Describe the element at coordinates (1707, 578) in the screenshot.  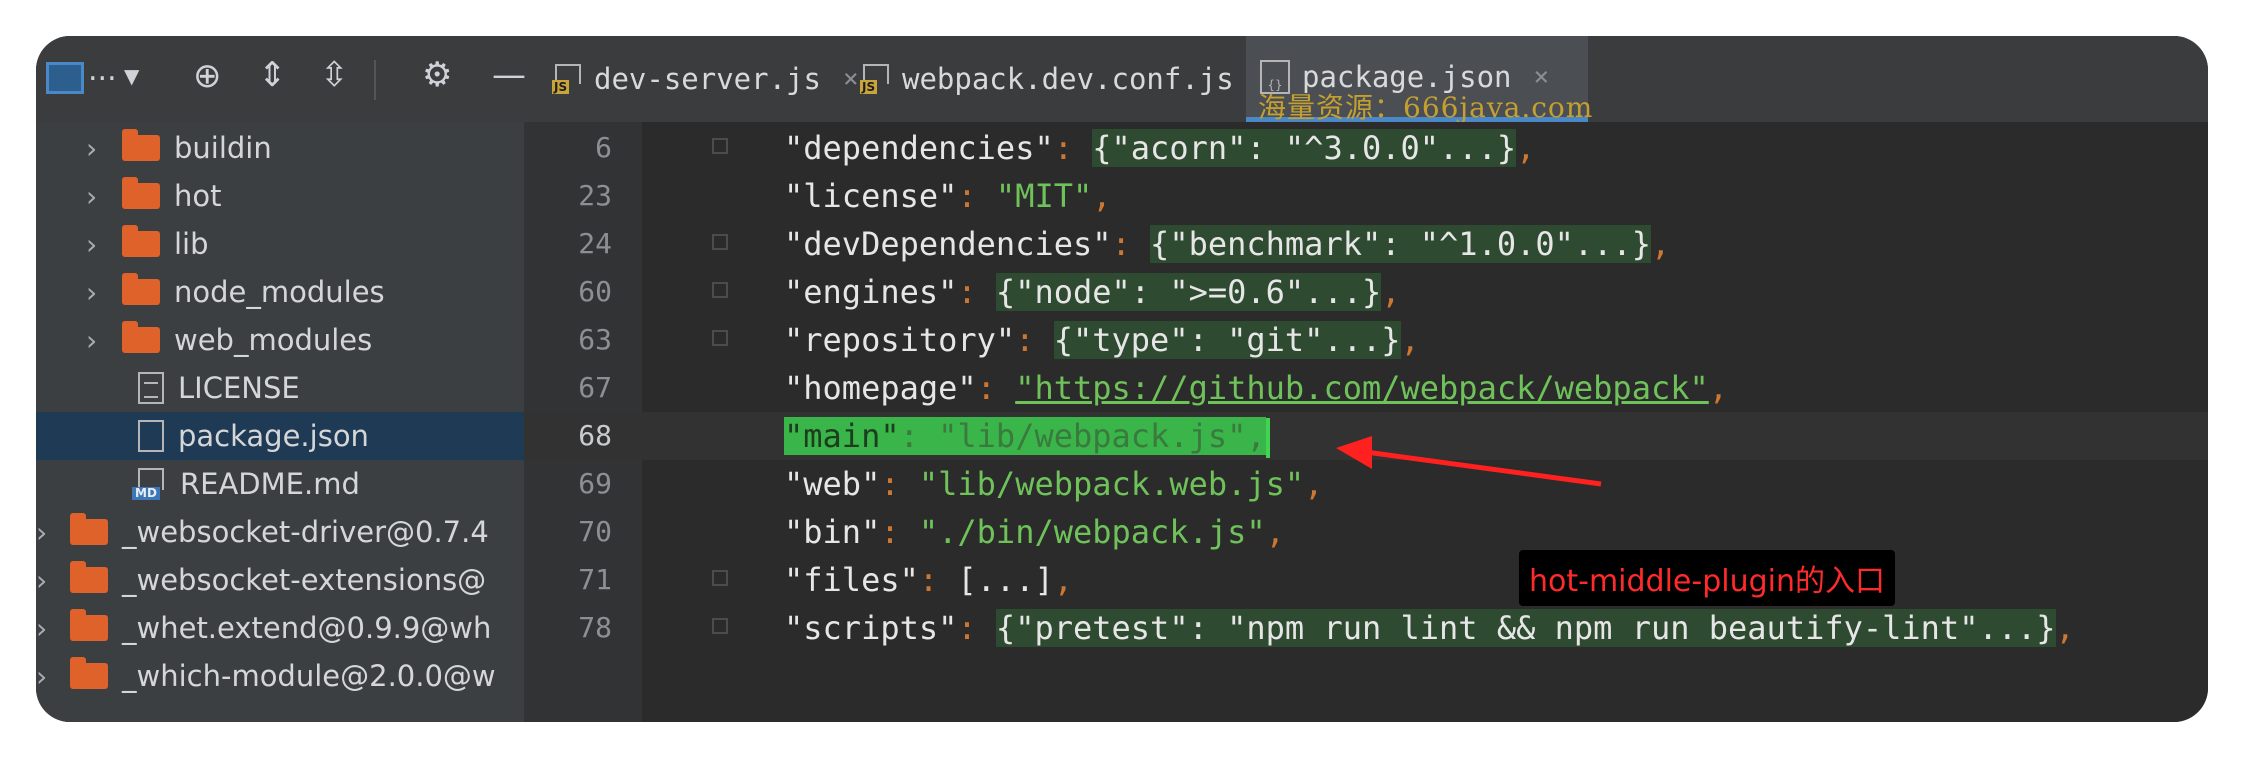
I see `annotation-label: hot-middle-plugin的入口` at that location.